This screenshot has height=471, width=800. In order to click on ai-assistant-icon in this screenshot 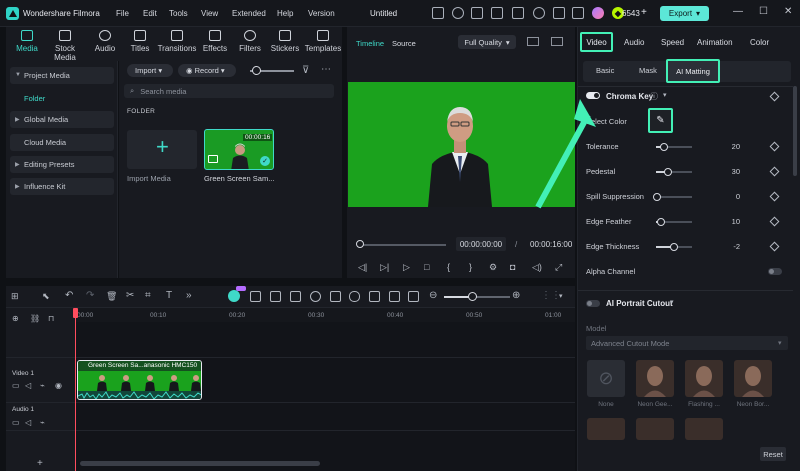, I will do `click(234, 296)`.